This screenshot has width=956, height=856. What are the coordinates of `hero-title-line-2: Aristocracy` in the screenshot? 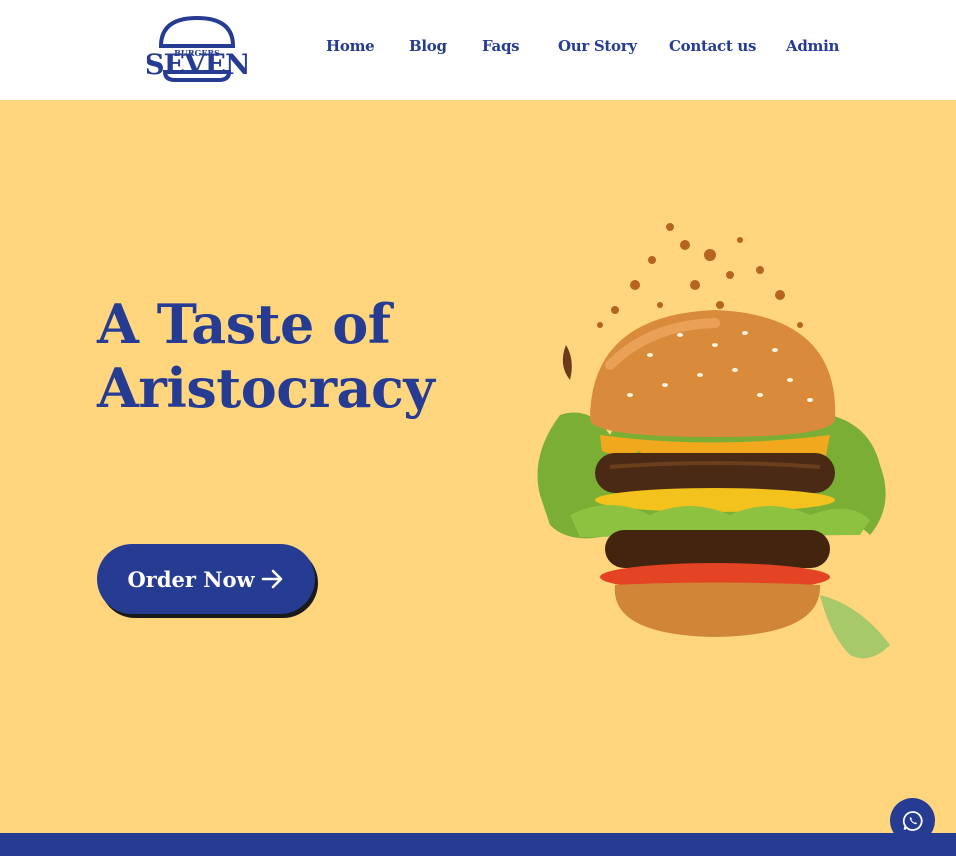 It's located at (266, 388).